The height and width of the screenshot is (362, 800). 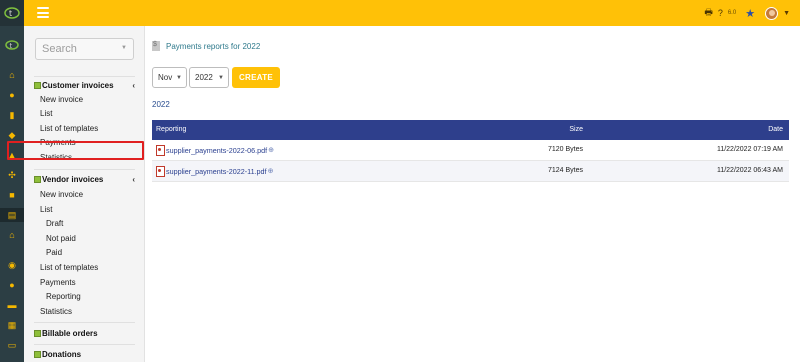 What do you see at coordinates (70, 333) in the screenshot?
I see `menu-head-label: Billable orders` at bounding box center [70, 333].